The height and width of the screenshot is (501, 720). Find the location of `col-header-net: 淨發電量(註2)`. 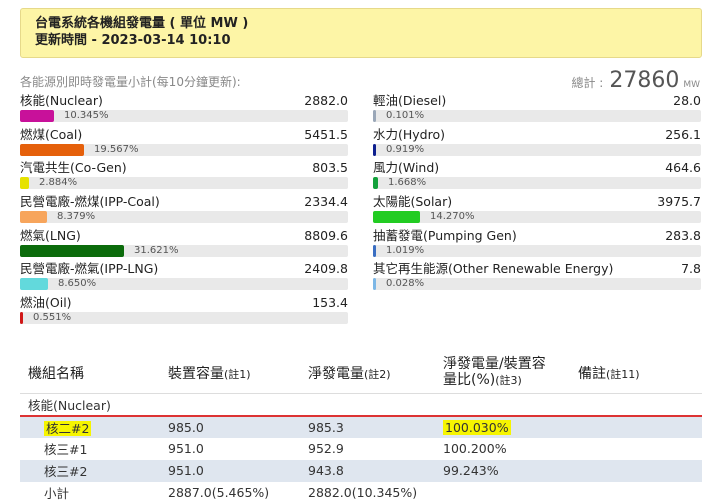

col-header-net: 淨發電量(註2) is located at coordinates (367, 373).